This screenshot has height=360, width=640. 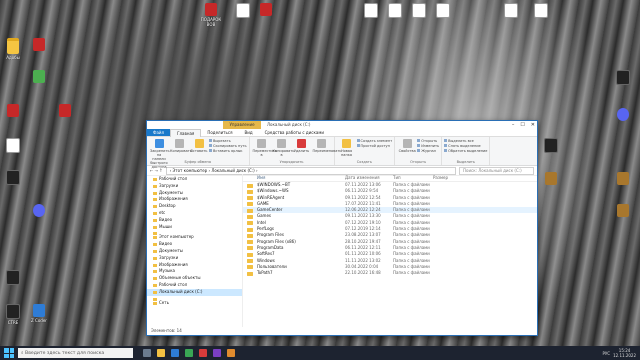 I want to click on ribbon-tab: Поделиться, so click(x=219, y=132).